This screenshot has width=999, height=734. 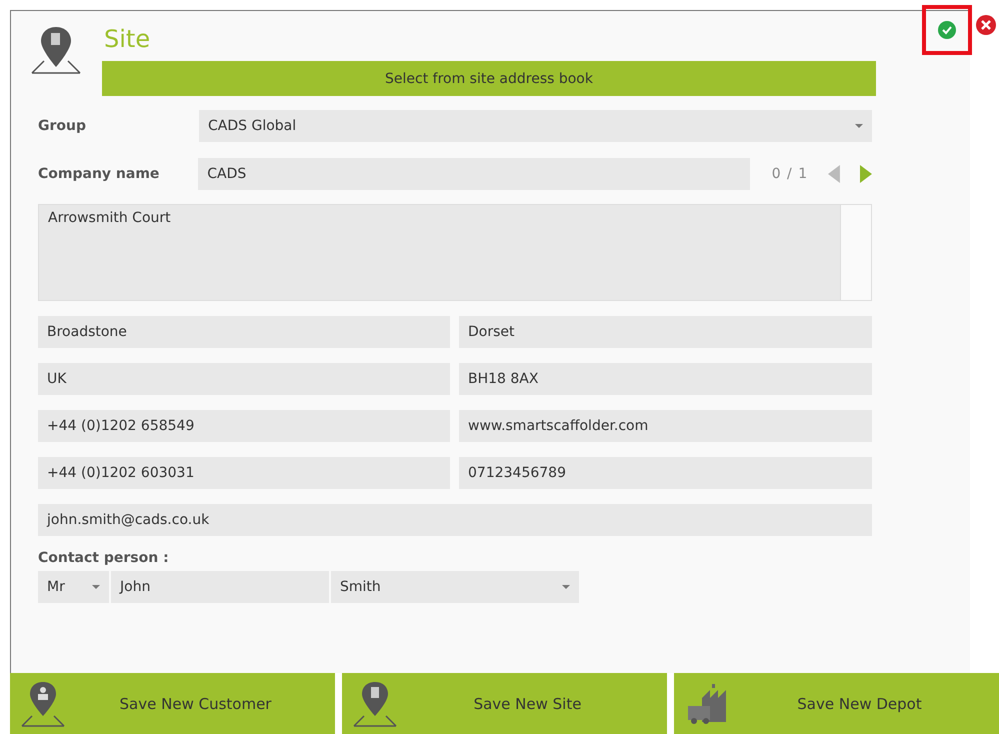 What do you see at coordinates (665, 332) in the screenshot?
I see `text-field: Dorset` at bounding box center [665, 332].